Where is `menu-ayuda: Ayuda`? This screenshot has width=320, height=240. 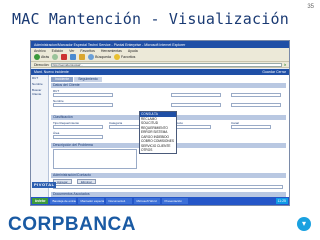 menu-ayuda: Ayuda is located at coordinates (133, 51).